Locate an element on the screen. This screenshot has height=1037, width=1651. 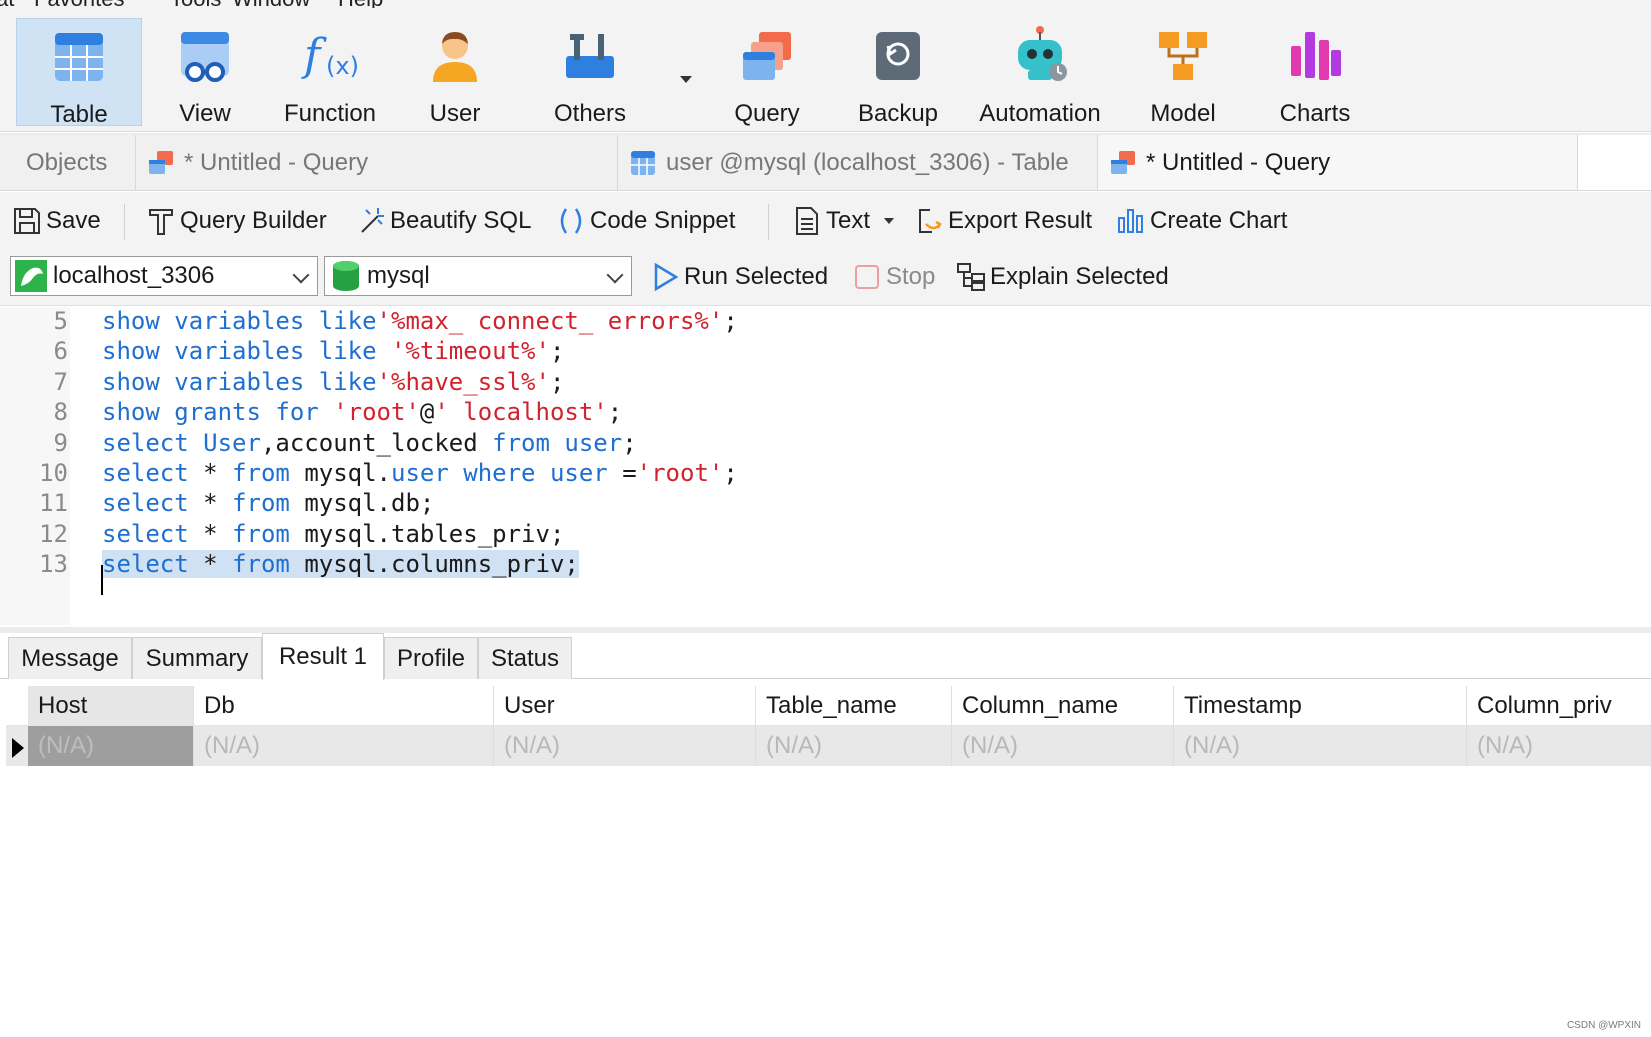
svg-text: f is located at coordinates (314, 55).